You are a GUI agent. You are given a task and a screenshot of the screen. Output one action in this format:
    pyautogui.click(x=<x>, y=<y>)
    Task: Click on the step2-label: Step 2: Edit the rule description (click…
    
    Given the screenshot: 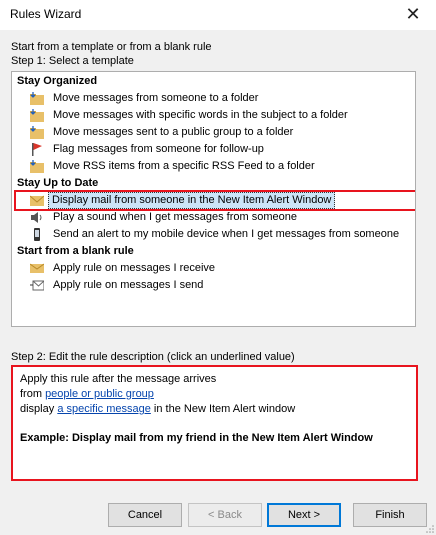 What is the action you would take?
    pyautogui.click(x=153, y=357)
    